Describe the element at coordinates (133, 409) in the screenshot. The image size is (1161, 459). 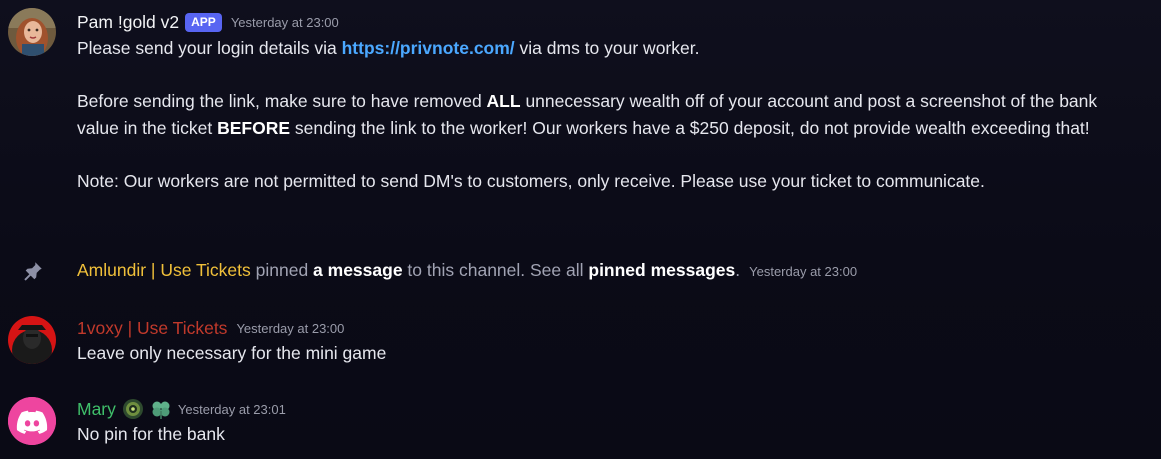
I see `eye-emoji-icon` at that location.